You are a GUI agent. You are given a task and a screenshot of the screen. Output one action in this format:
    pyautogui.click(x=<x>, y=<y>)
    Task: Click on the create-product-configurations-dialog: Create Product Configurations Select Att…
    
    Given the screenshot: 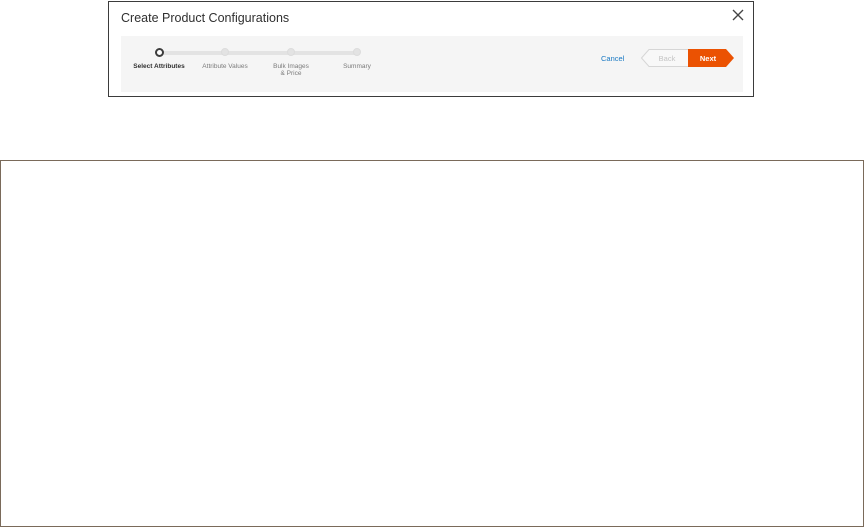 What is the action you would take?
    pyautogui.click(x=431, y=49)
    